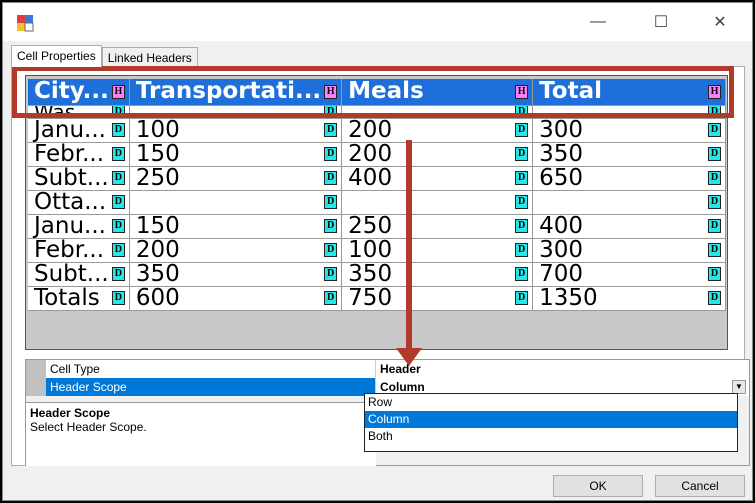 Image resolution: width=755 pixels, height=503 pixels. I want to click on cell-text: 1350, so click(568, 298).